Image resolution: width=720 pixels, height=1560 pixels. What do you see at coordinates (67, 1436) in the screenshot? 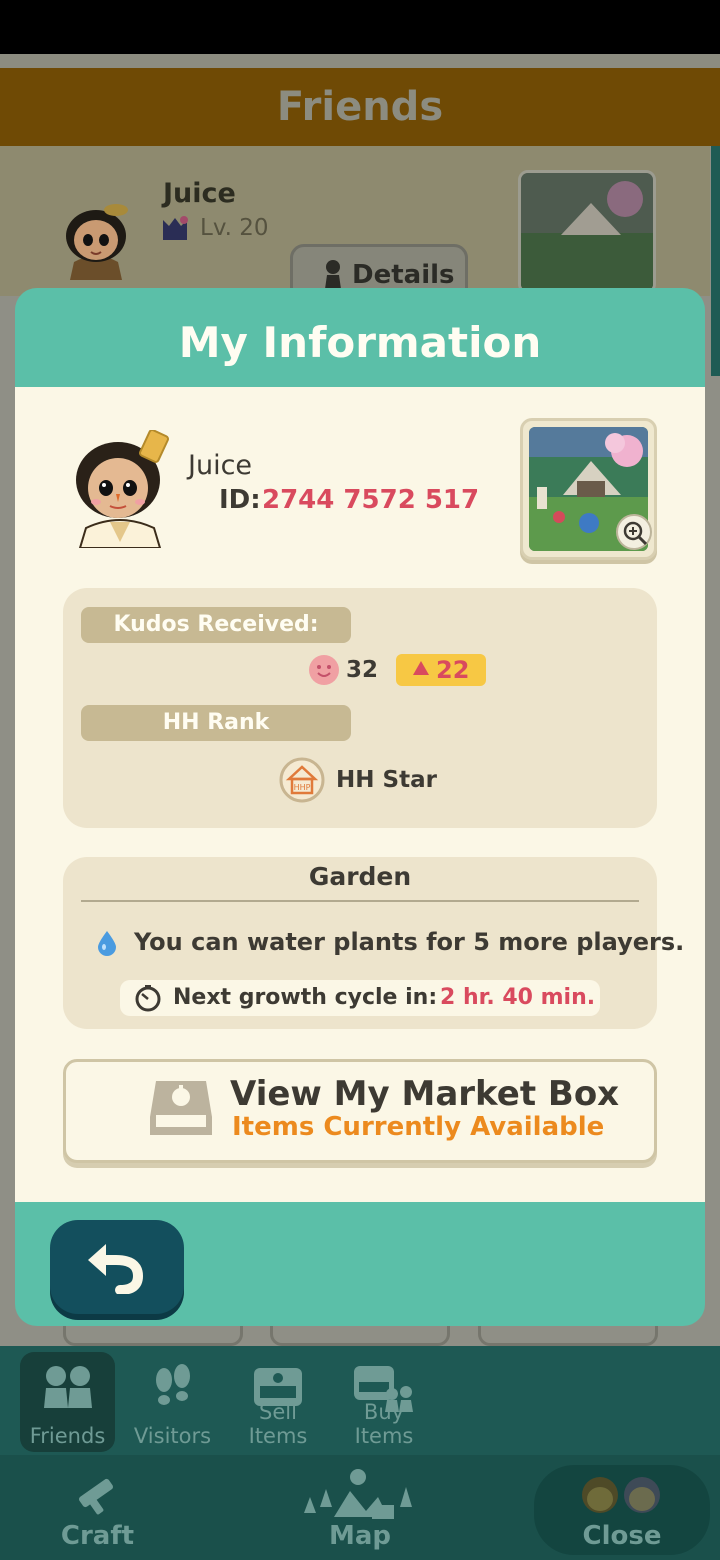
I see `tab-label: Friends` at bounding box center [67, 1436].